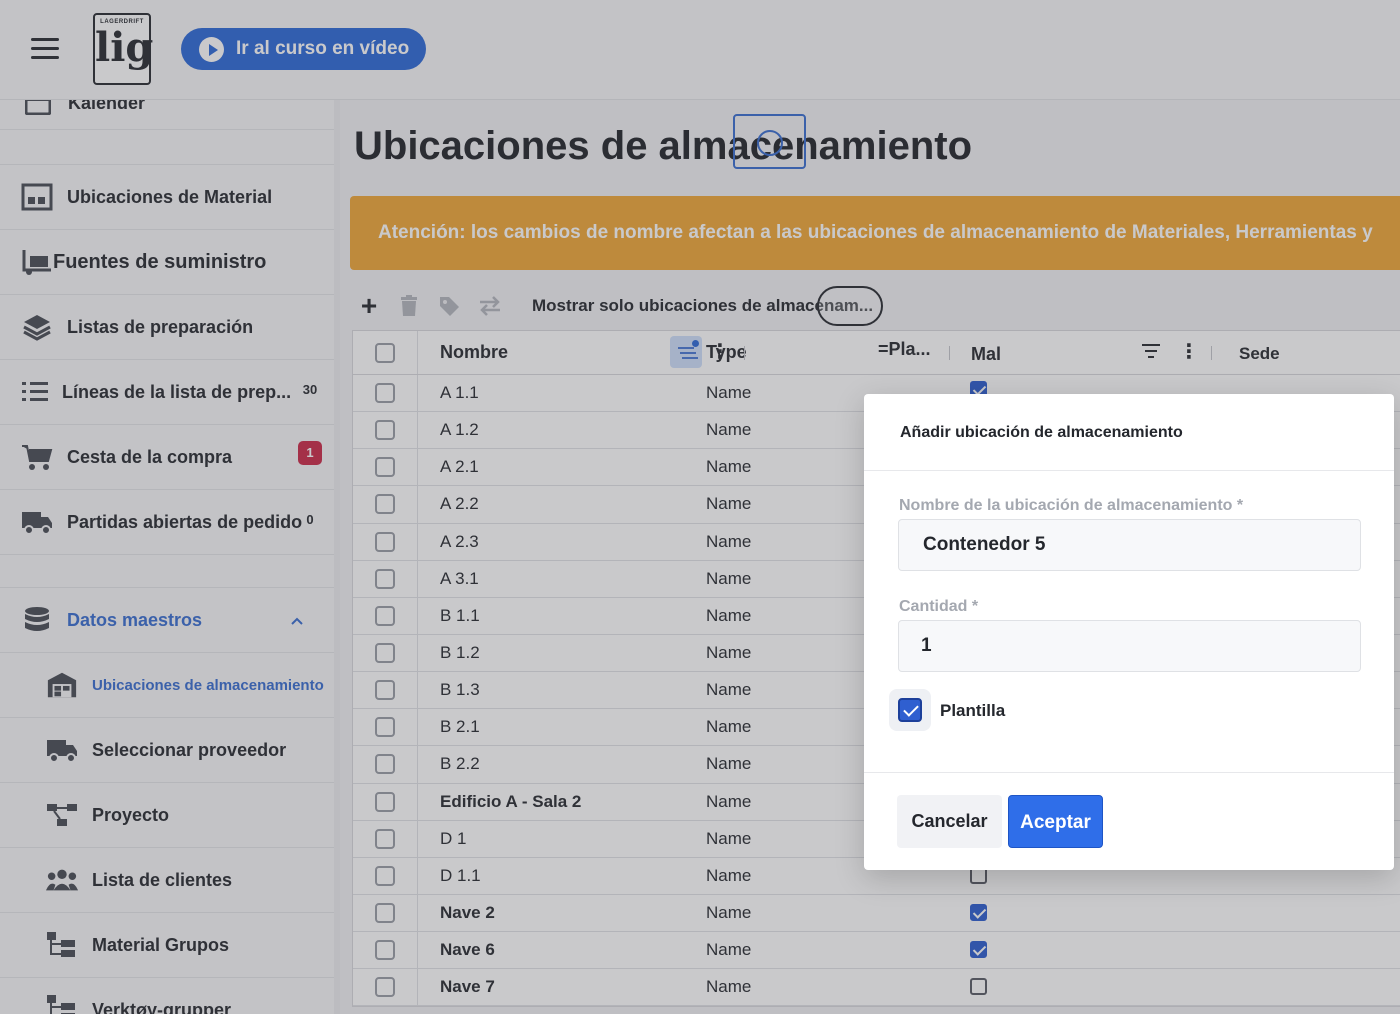  I want to click on quantity-input: 1, so click(1129, 646).